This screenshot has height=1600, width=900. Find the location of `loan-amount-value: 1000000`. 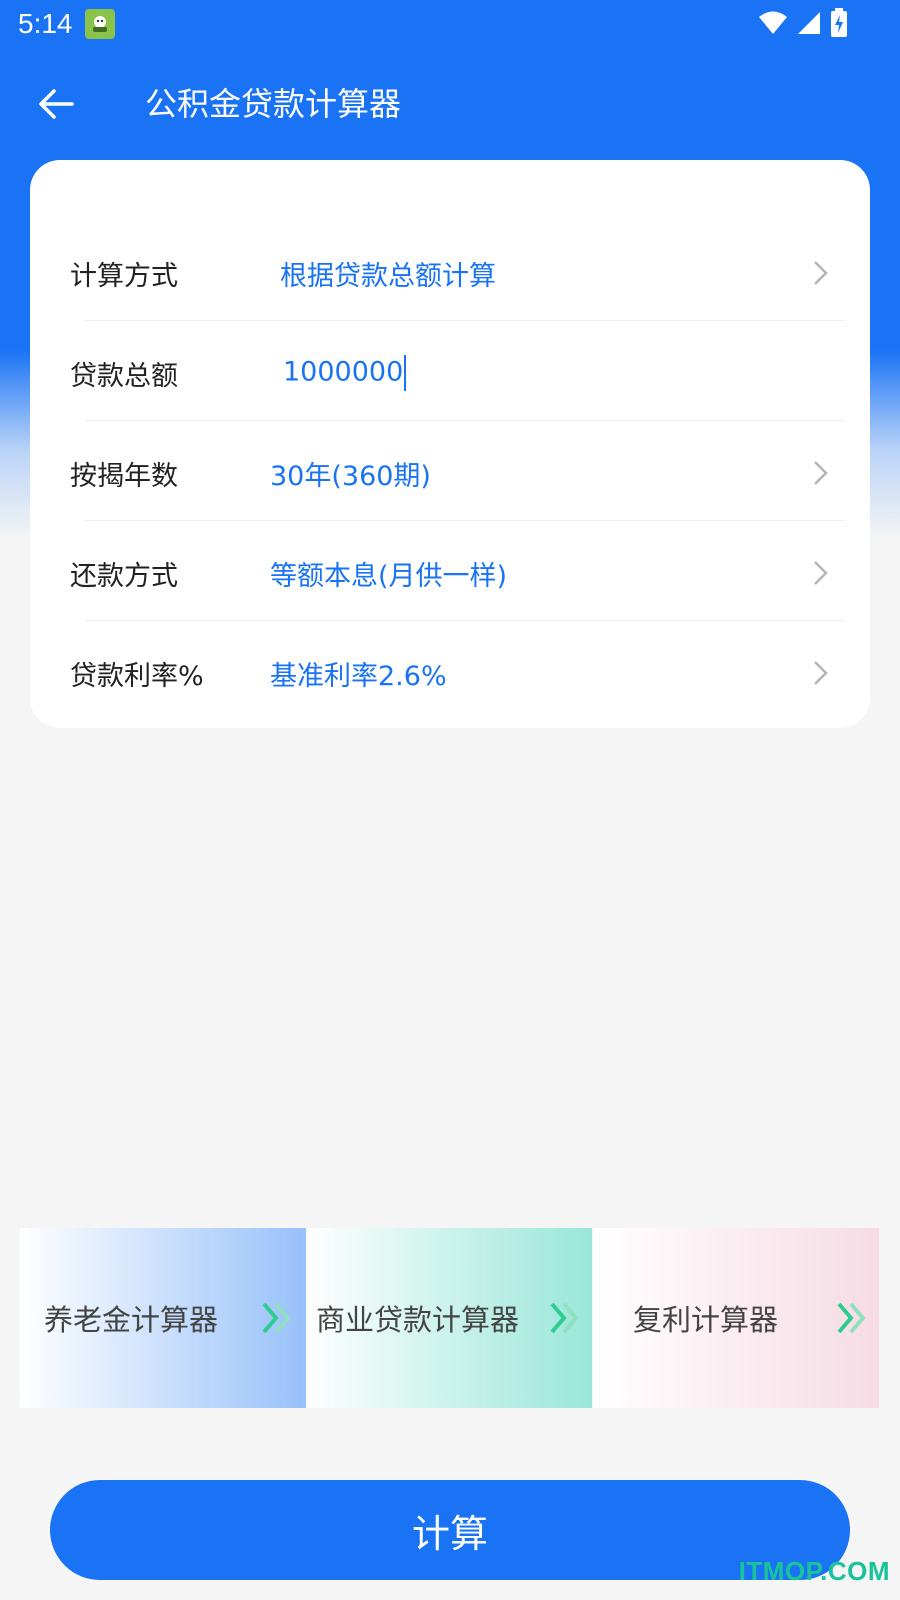

loan-amount-value: 1000000 is located at coordinates (343, 372).